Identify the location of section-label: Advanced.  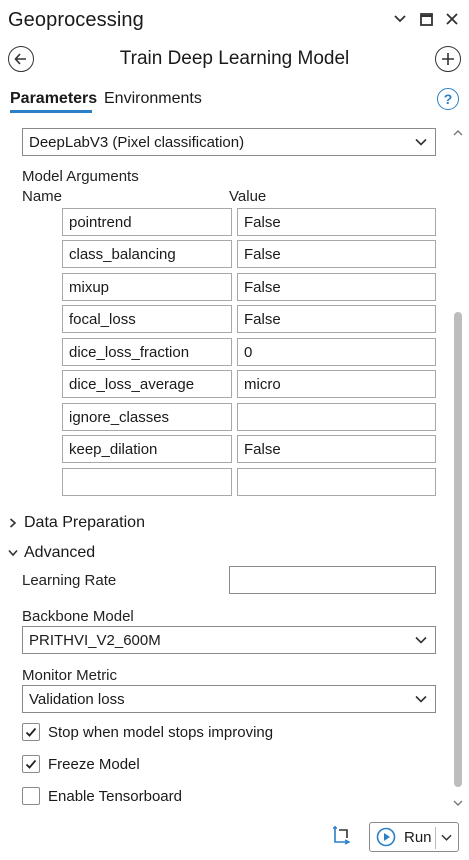
(60, 552).